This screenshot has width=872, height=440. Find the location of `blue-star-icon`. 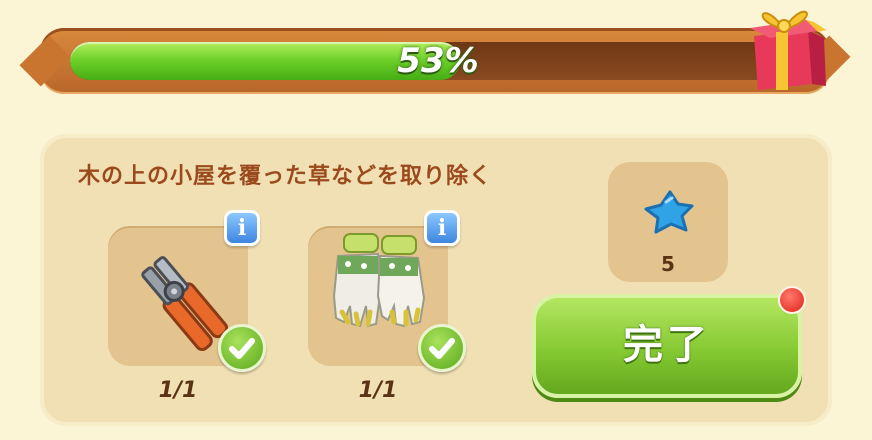

blue-star-icon is located at coordinates (669, 212).